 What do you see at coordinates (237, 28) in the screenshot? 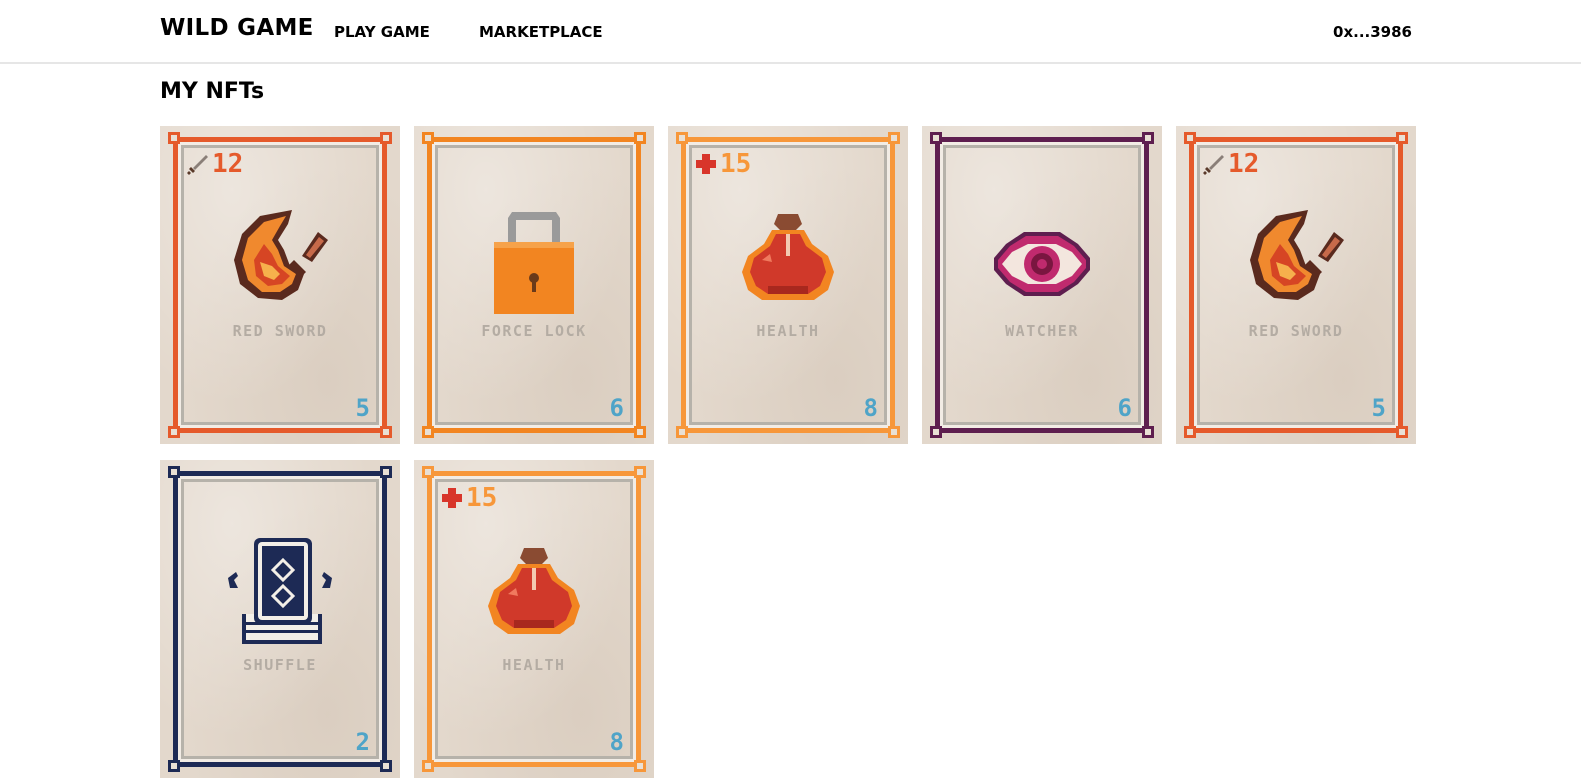
I see `app-logo: WILD GAME` at bounding box center [237, 28].